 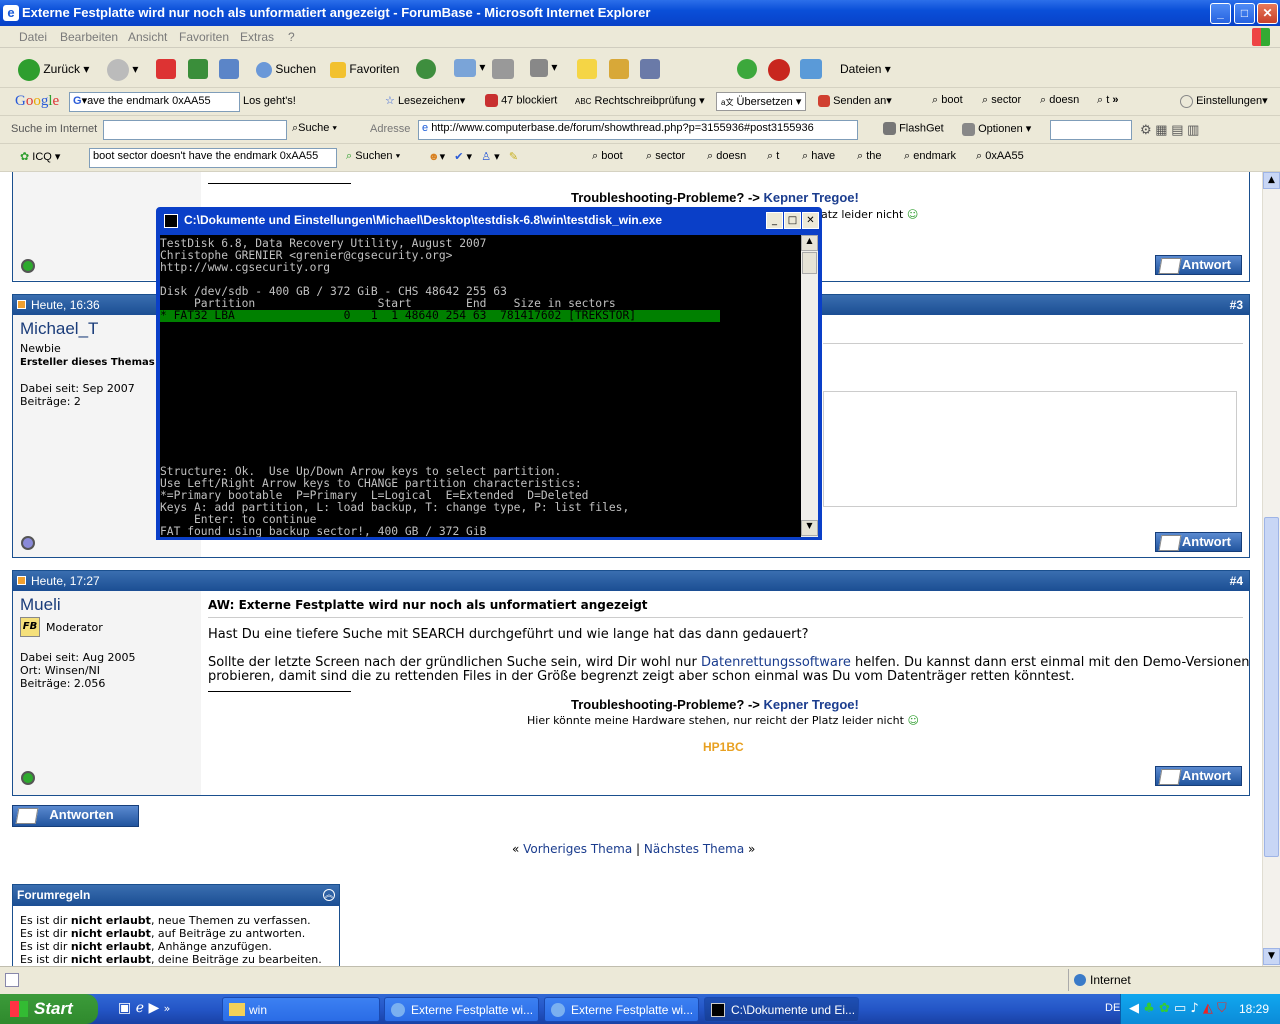 What do you see at coordinates (425, 100) in the screenshot?
I see `bookmarks-button: ☆ Lesezeichen▾` at bounding box center [425, 100].